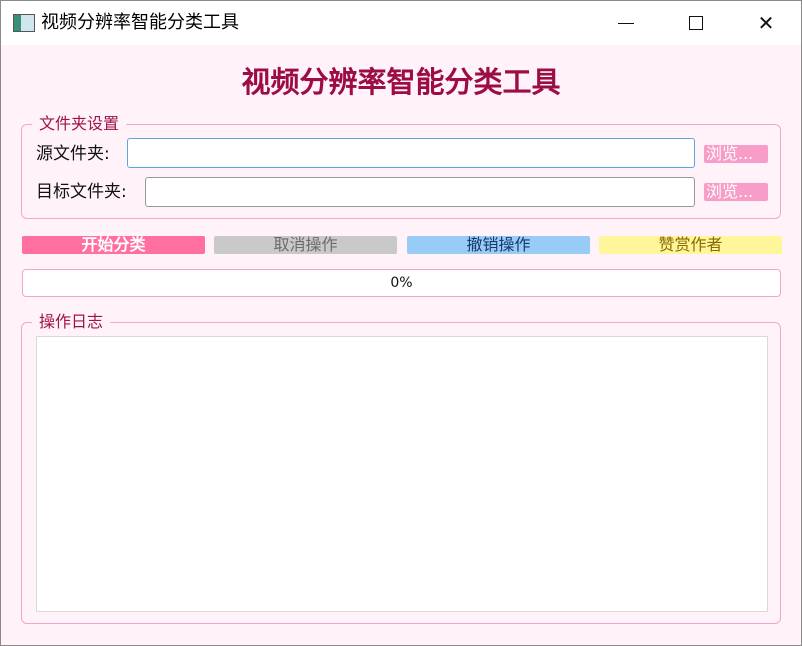 This screenshot has height=646, width=802. I want to click on progress-text: 0%, so click(401, 283).